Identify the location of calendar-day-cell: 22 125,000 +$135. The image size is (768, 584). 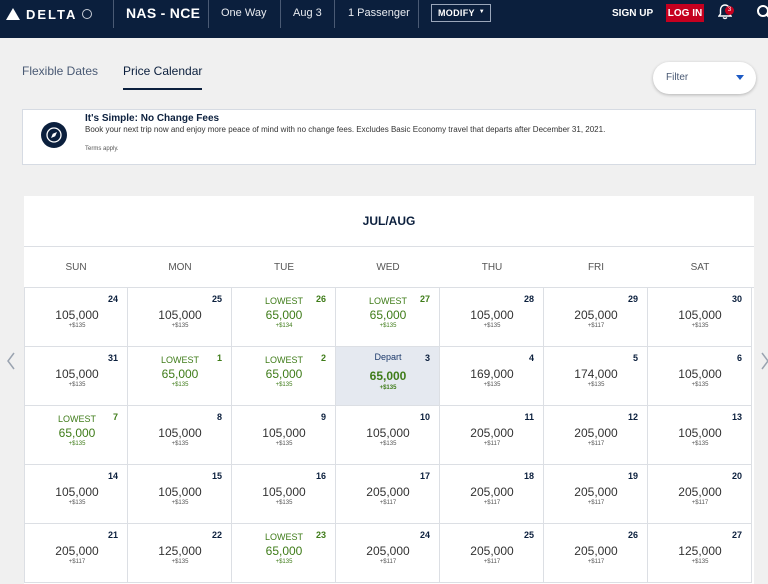
(180, 553).